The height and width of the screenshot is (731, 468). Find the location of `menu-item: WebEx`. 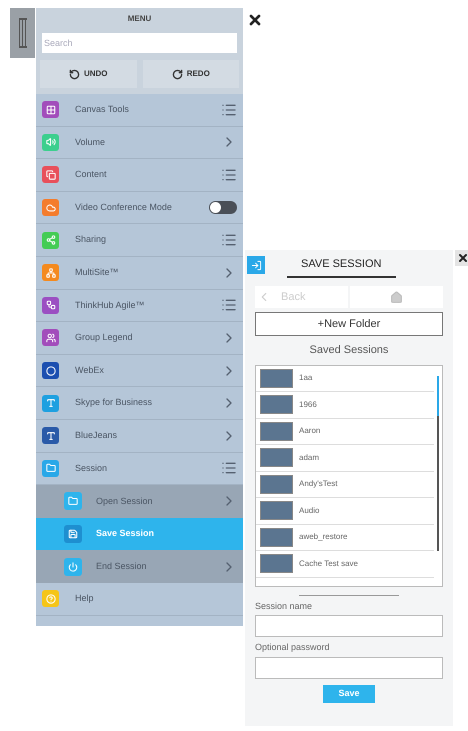

menu-item: WebEx is located at coordinates (139, 371).